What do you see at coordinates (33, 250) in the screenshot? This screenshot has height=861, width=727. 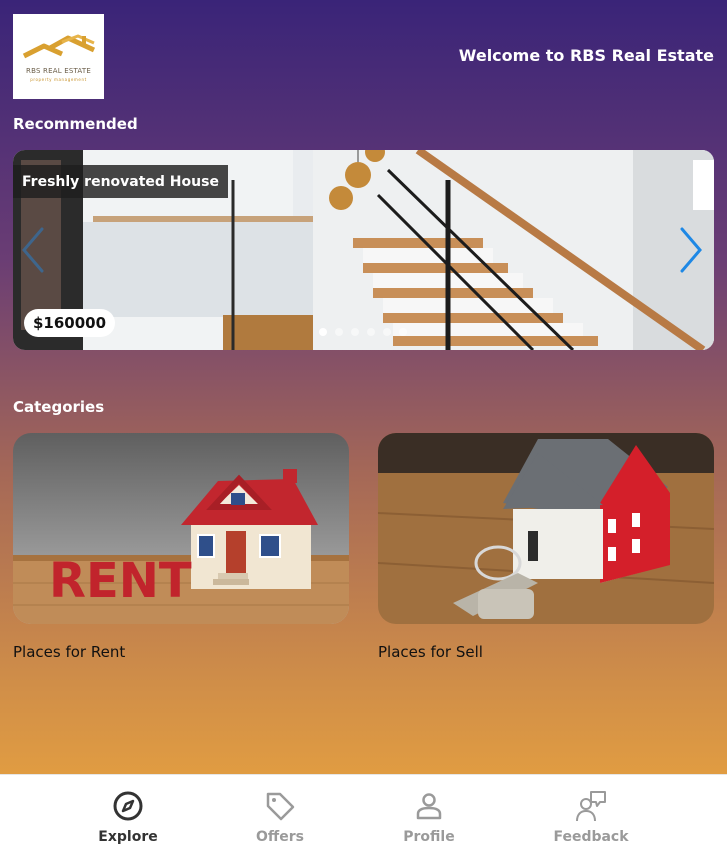 I see `carousel-prev-arrow-icon` at bounding box center [33, 250].